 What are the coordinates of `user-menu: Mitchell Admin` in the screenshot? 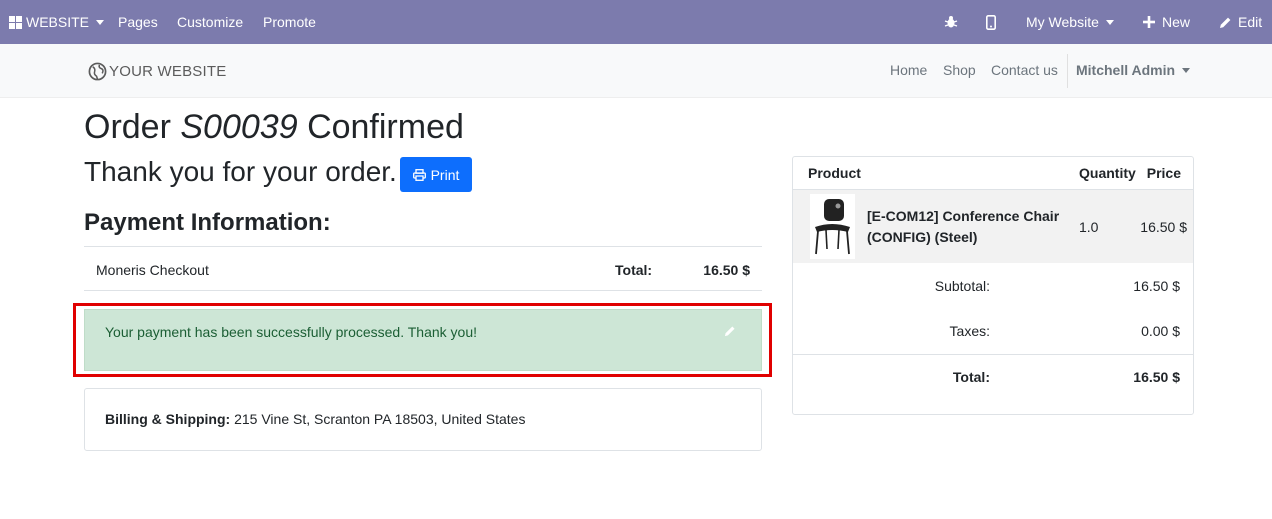 It's located at (1133, 70).